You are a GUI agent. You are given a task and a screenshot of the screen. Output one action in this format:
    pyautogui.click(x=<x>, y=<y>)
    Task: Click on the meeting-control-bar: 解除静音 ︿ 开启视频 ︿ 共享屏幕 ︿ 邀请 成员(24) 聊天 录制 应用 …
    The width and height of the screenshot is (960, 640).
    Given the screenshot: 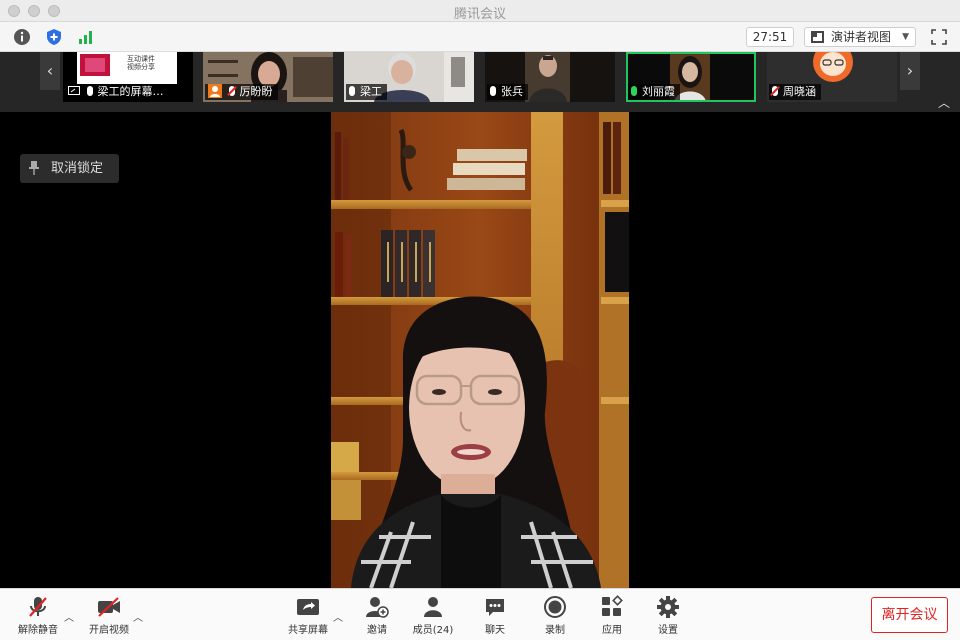 What is the action you would take?
    pyautogui.click(x=480, y=614)
    